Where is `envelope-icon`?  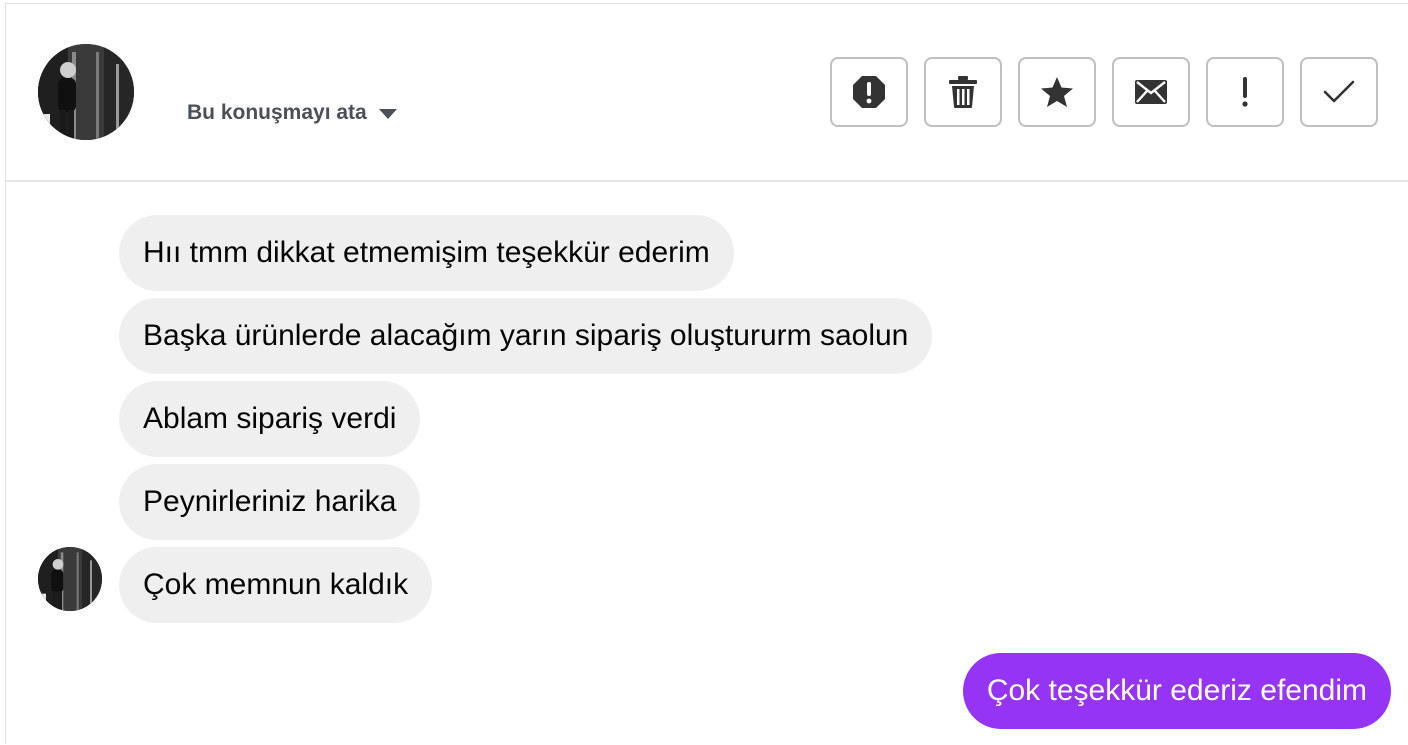 envelope-icon is located at coordinates (1151, 92).